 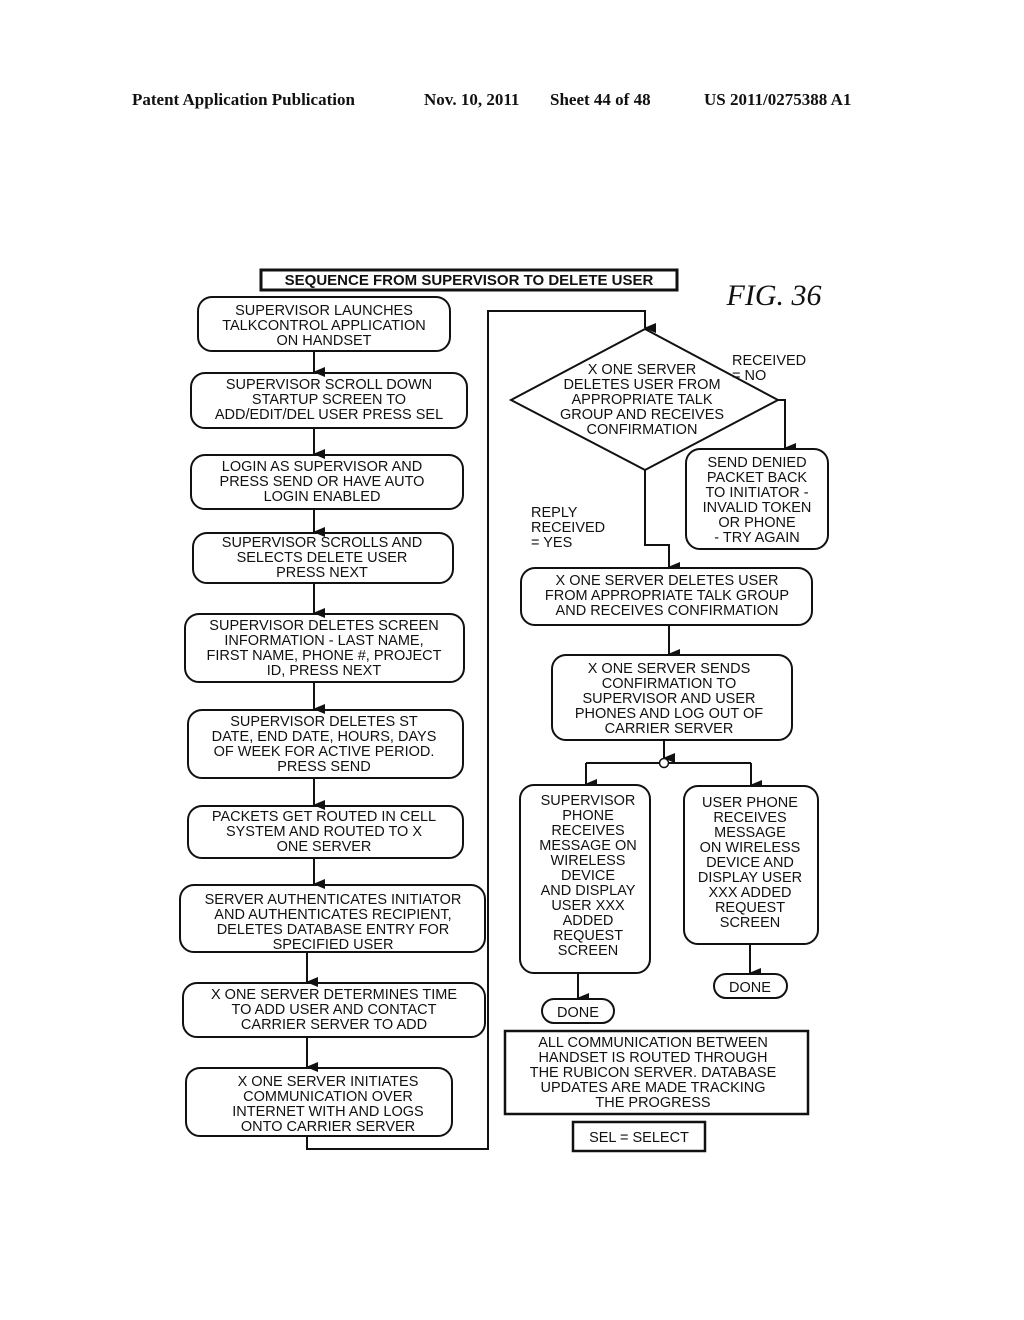 What do you see at coordinates (324, 656) in the screenshot?
I see `text-line: FIRST NAME, PHONE #, PROJECT` at bounding box center [324, 656].